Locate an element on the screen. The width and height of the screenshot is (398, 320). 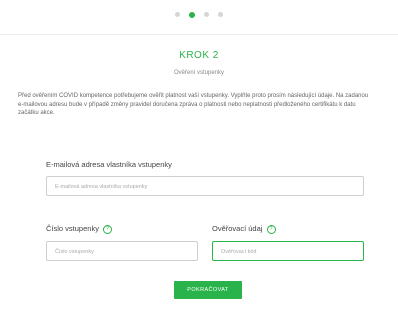
ticket-number-field: Číslo vstupenky is located at coordinates (122, 251).